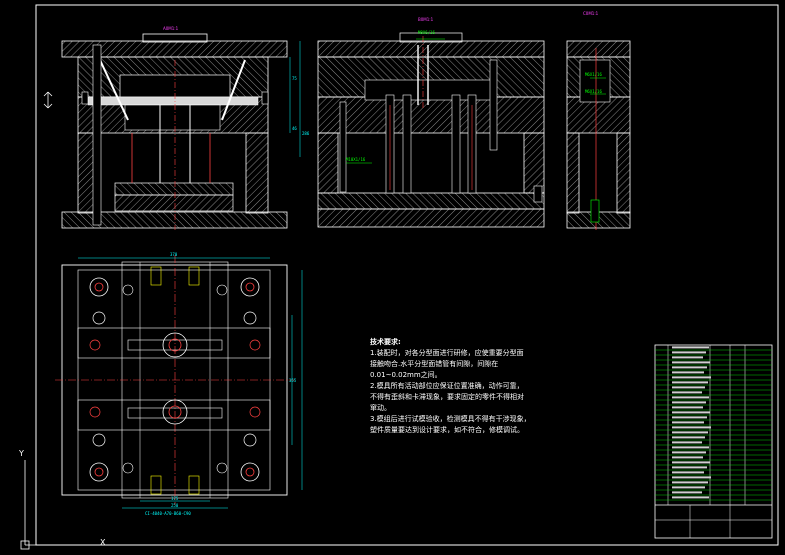  What do you see at coordinates (293, 380) in the screenshot?
I see `plan-dim-right: 355` at bounding box center [293, 380].